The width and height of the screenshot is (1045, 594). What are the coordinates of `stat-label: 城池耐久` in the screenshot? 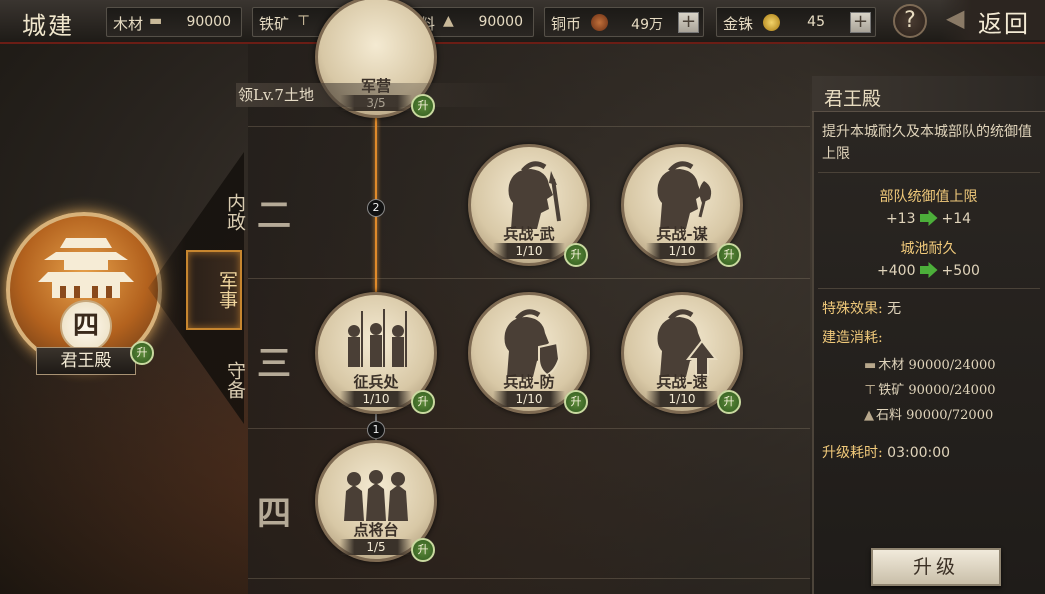 It's located at (928, 249).